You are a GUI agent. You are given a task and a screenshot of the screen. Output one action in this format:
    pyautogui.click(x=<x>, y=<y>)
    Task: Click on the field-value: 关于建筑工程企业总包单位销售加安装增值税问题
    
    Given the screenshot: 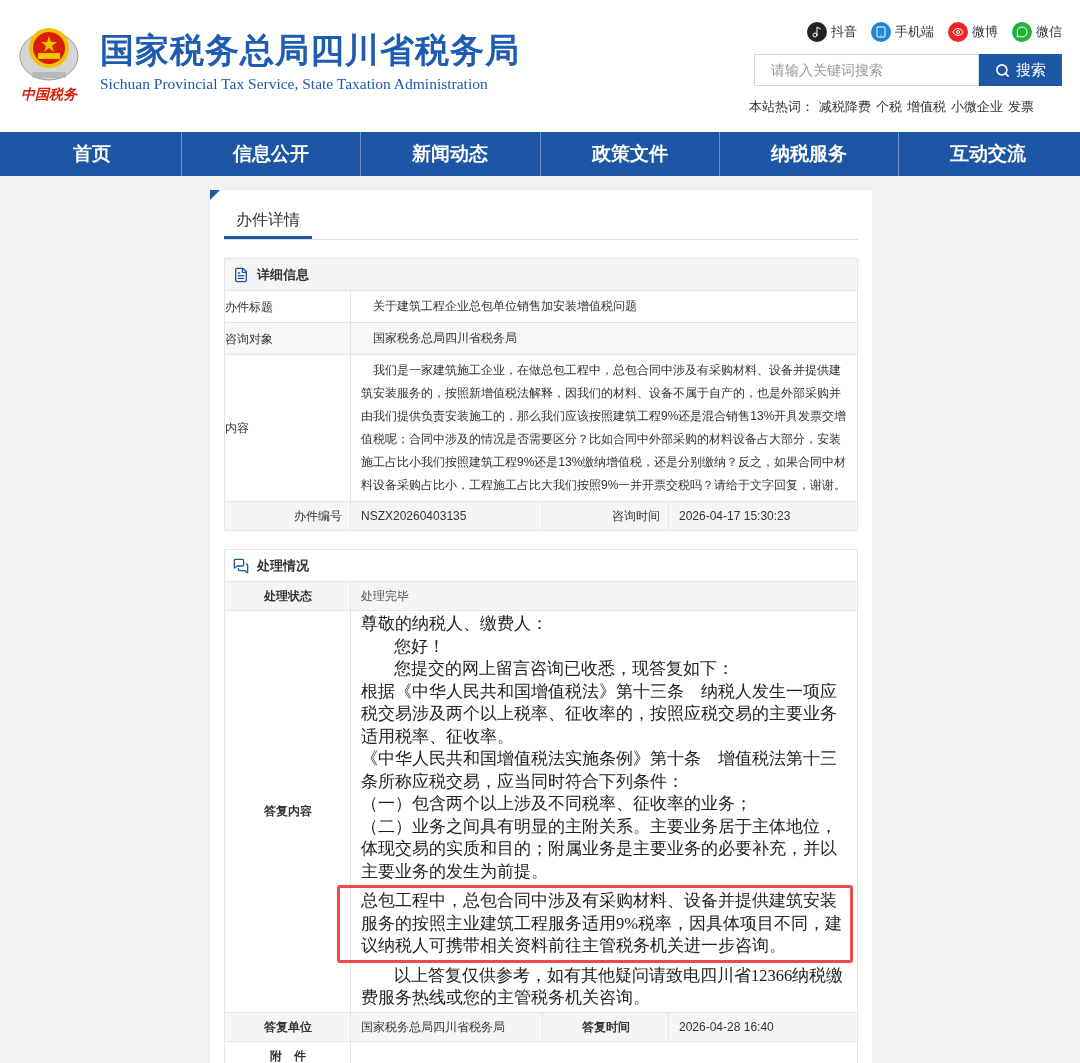 What is the action you would take?
    pyautogui.click(x=504, y=306)
    